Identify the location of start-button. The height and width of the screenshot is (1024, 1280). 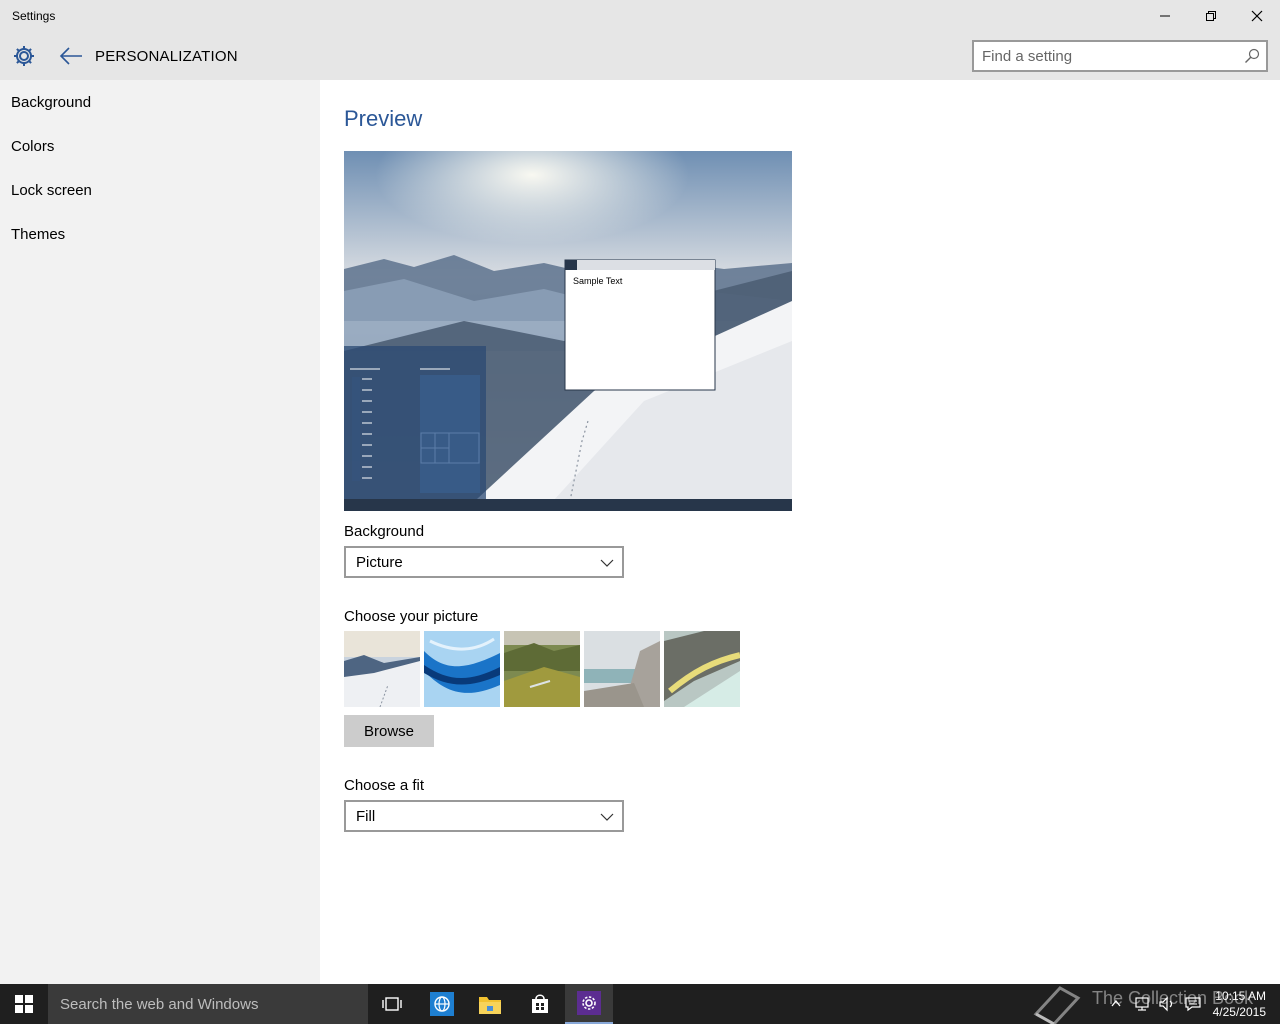
(24, 1004).